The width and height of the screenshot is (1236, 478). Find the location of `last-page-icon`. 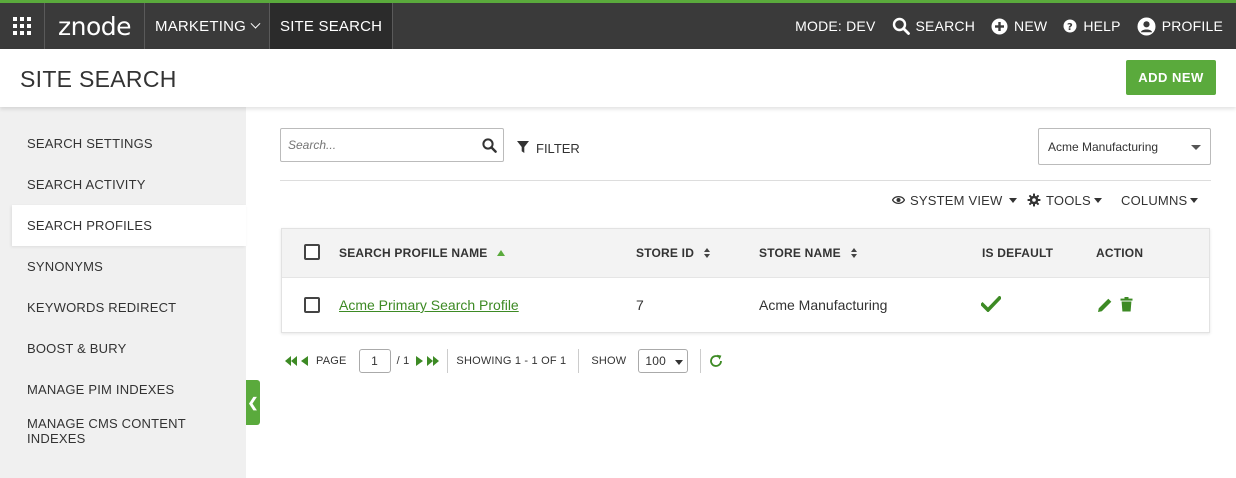

last-page-icon is located at coordinates (433, 361).